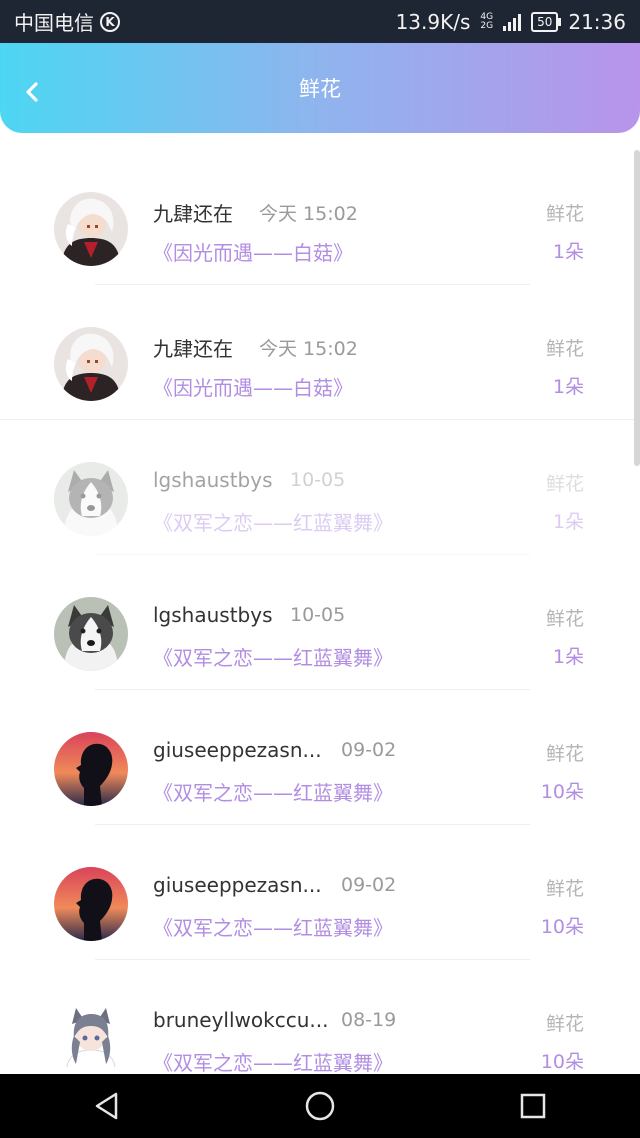 The height and width of the screenshot is (1138, 640). I want to click on top-app-bar: 鲜花, so click(320, 88).